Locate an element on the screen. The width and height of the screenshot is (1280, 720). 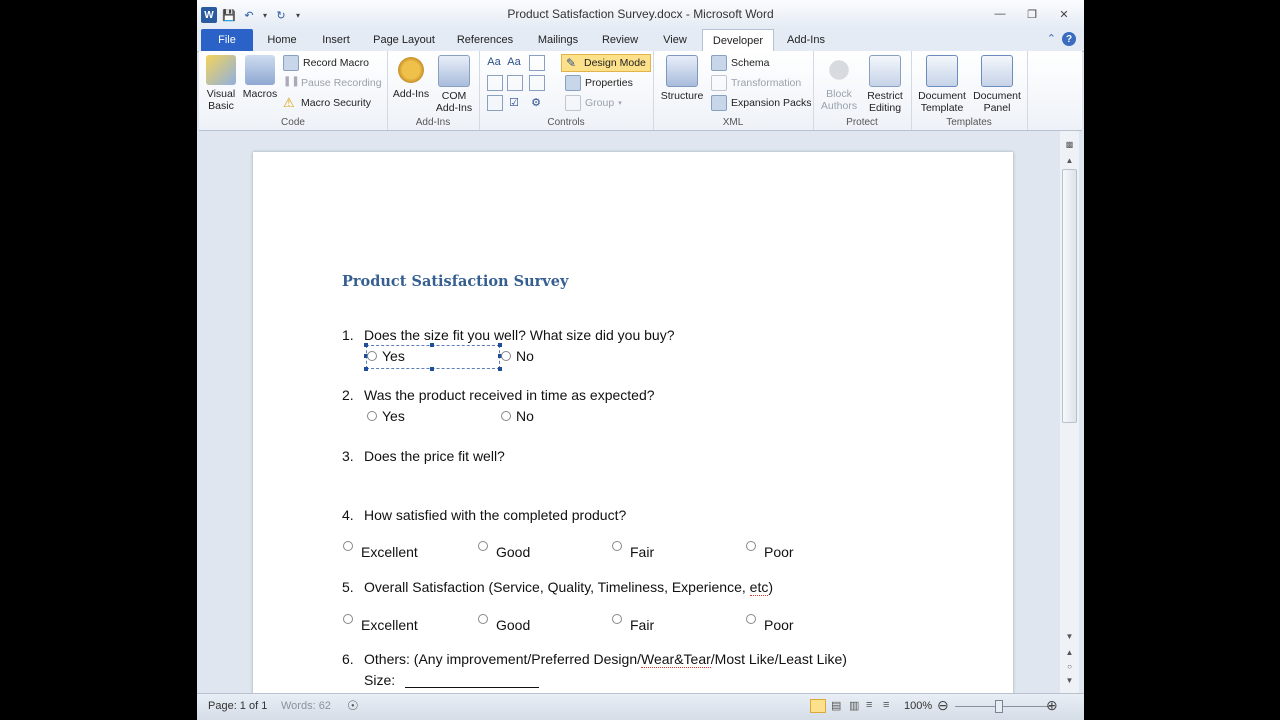
q4-option-fair: Fair is located at coordinates (633, 550).